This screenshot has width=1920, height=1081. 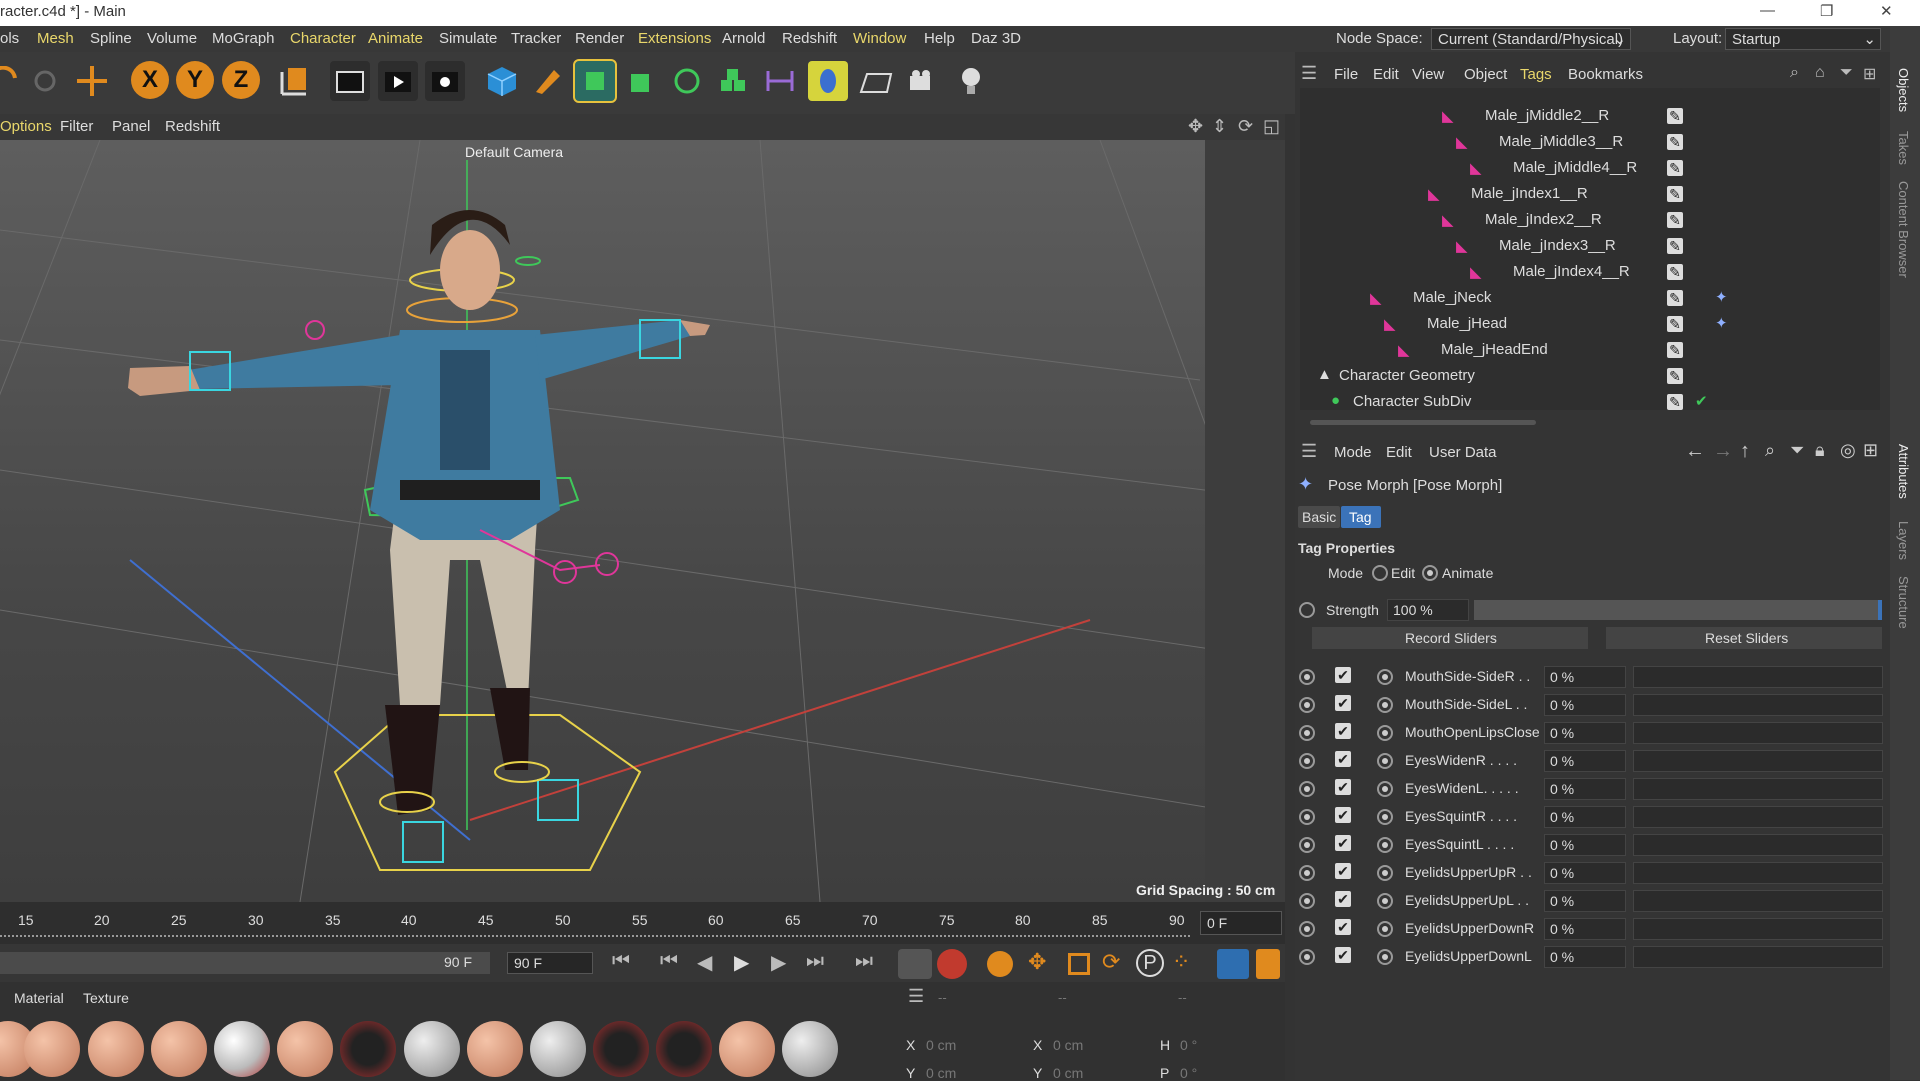 What do you see at coordinates (1592, 272) in the screenshot?
I see `tree-row: ◣ Male_jIndex4__R ✎` at bounding box center [1592, 272].